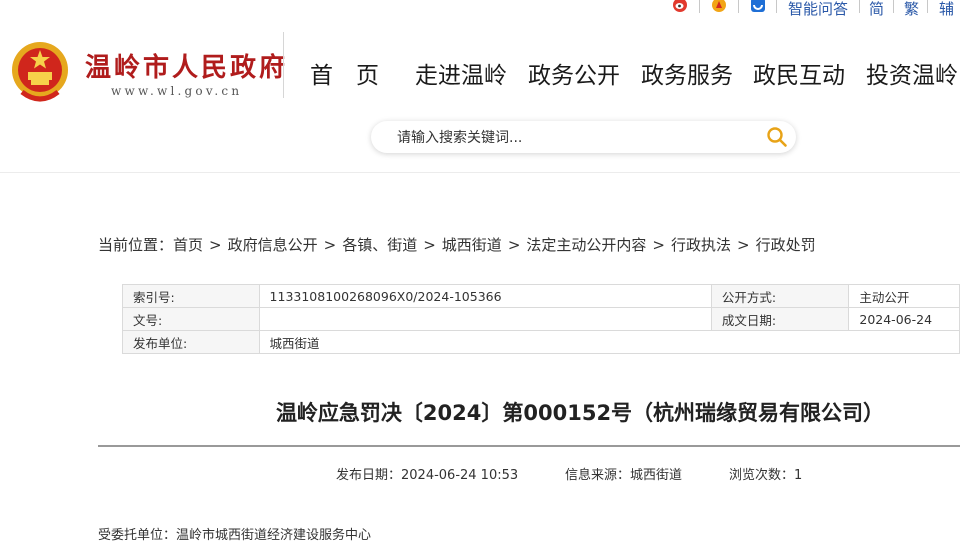 This screenshot has width=960, height=550. What do you see at coordinates (777, 137) in the screenshot?
I see `search-icon` at bounding box center [777, 137].